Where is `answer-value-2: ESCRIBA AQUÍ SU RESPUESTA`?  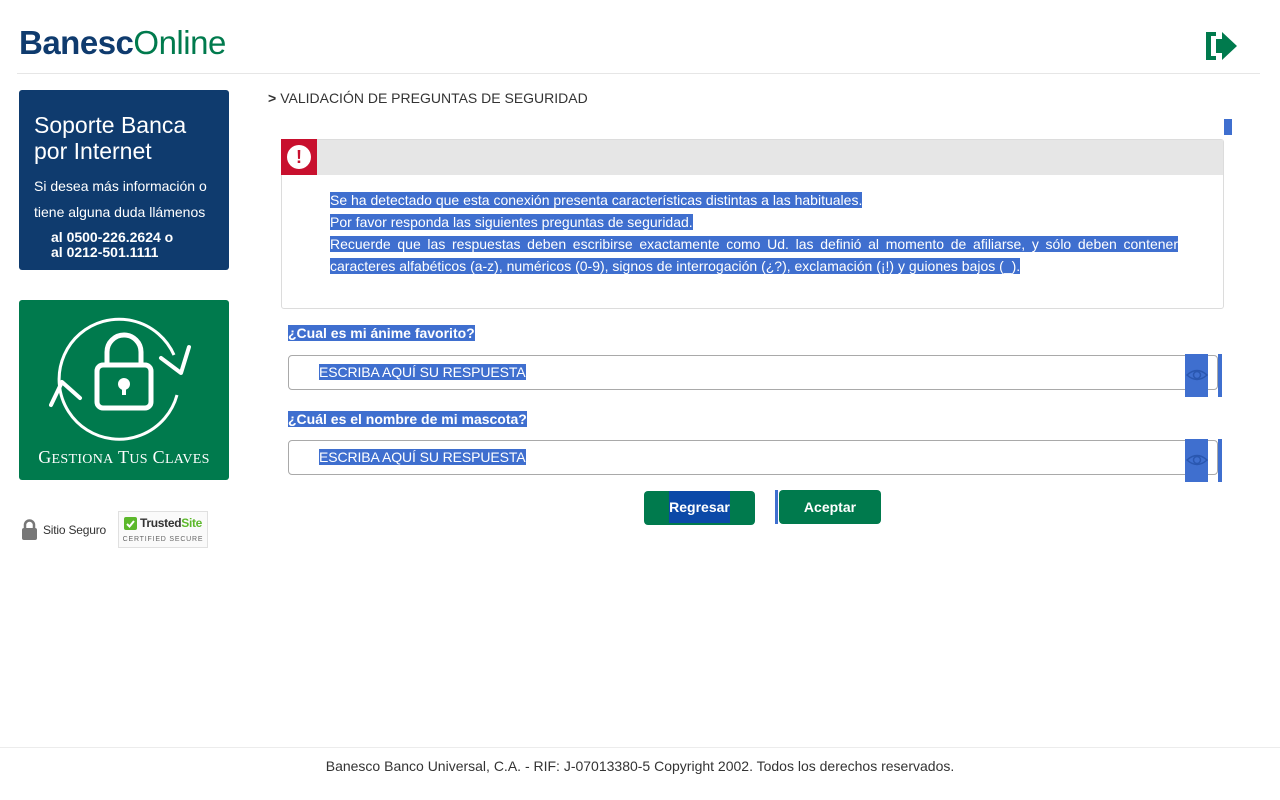 answer-value-2: ESCRIBA AQUÍ SU RESPUESTA is located at coordinates (422, 457).